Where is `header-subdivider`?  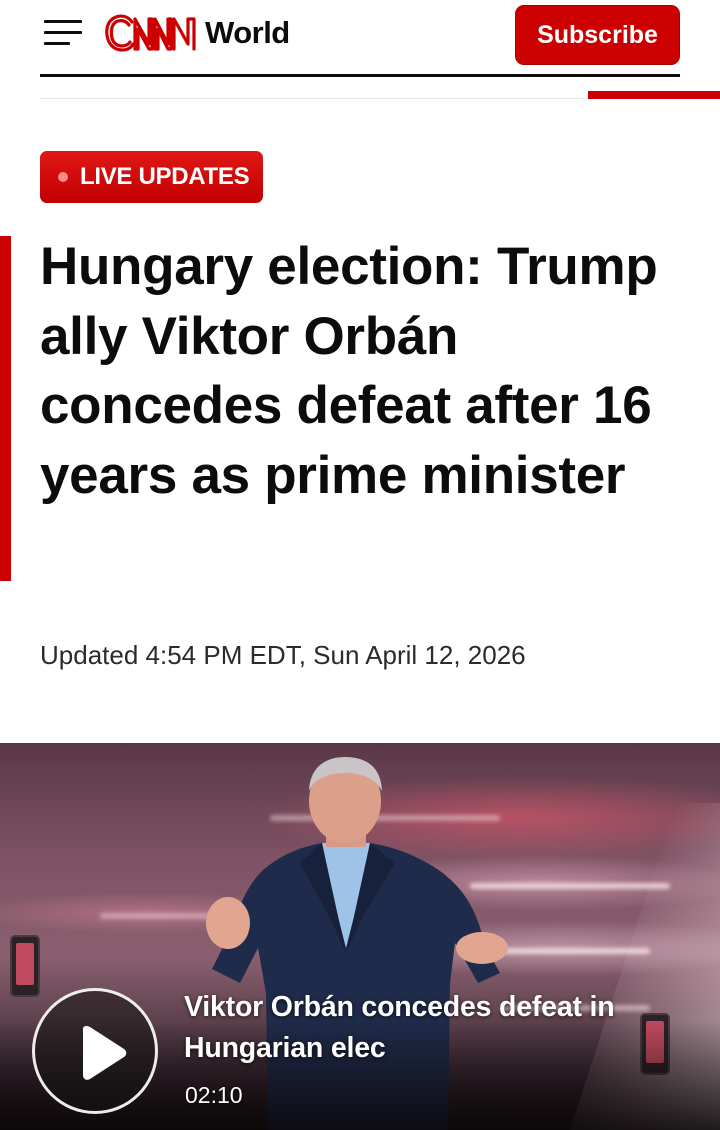
header-subdivider is located at coordinates (314, 98).